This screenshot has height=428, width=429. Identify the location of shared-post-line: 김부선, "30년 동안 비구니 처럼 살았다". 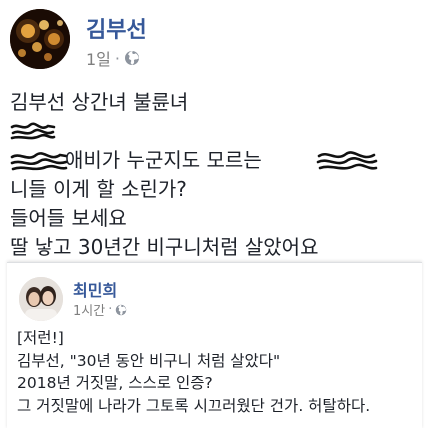
(149, 360).